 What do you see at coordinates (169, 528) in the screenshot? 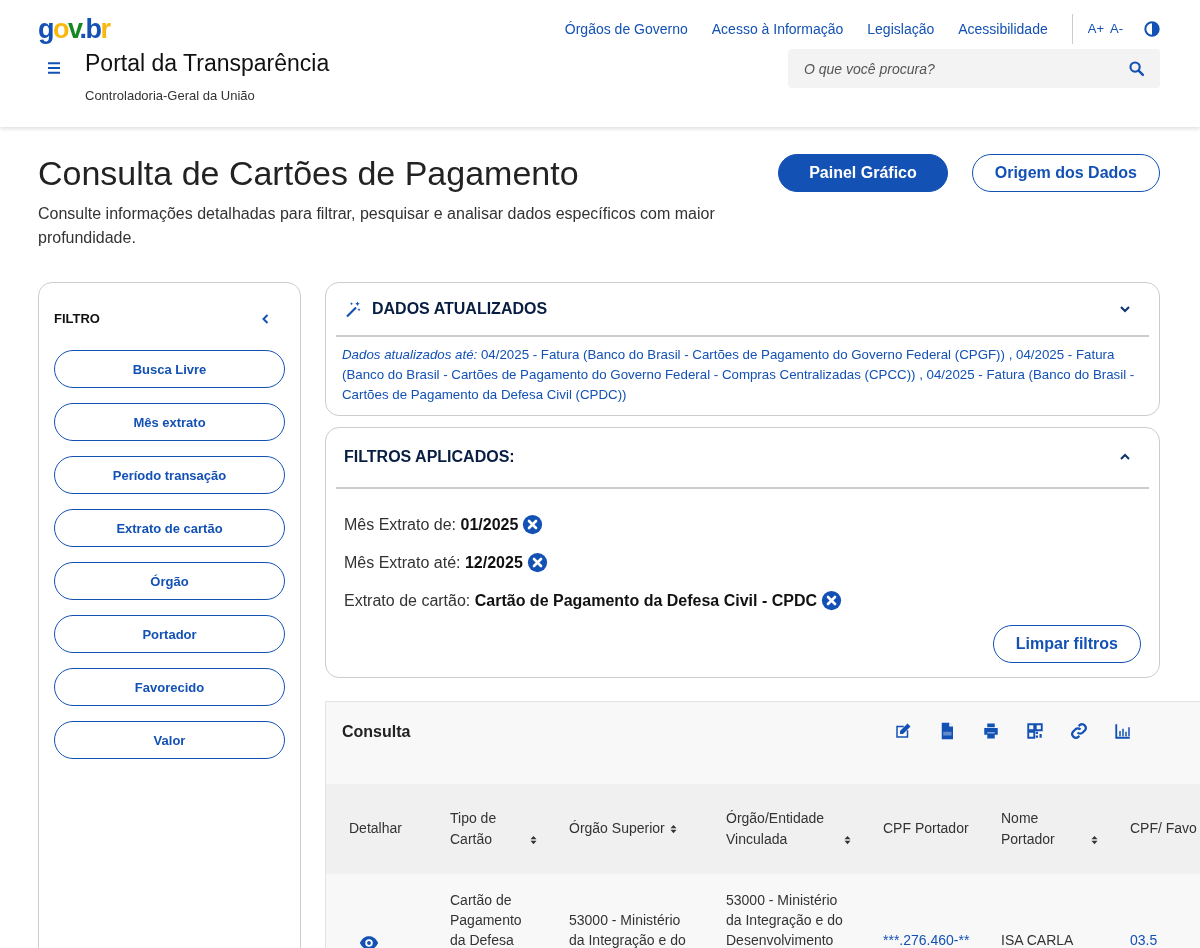
I see `filter-button: Extrato de cartão` at bounding box center [169, 528].